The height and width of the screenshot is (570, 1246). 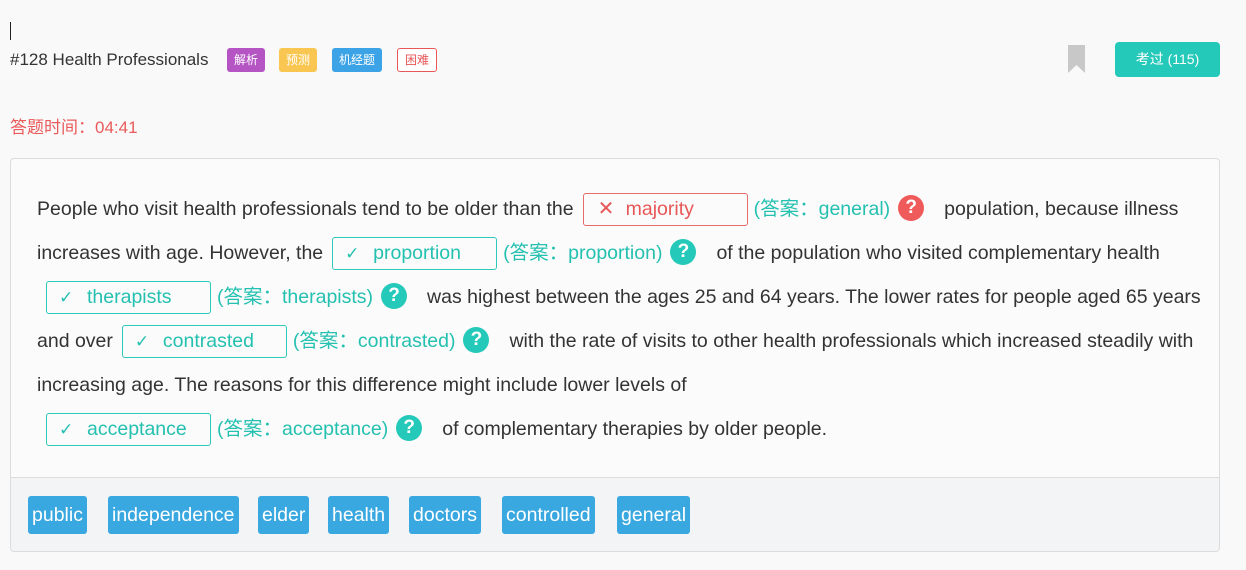 I want to click on passed-count-button: 考过 (115), so click(x=1167, y=59).